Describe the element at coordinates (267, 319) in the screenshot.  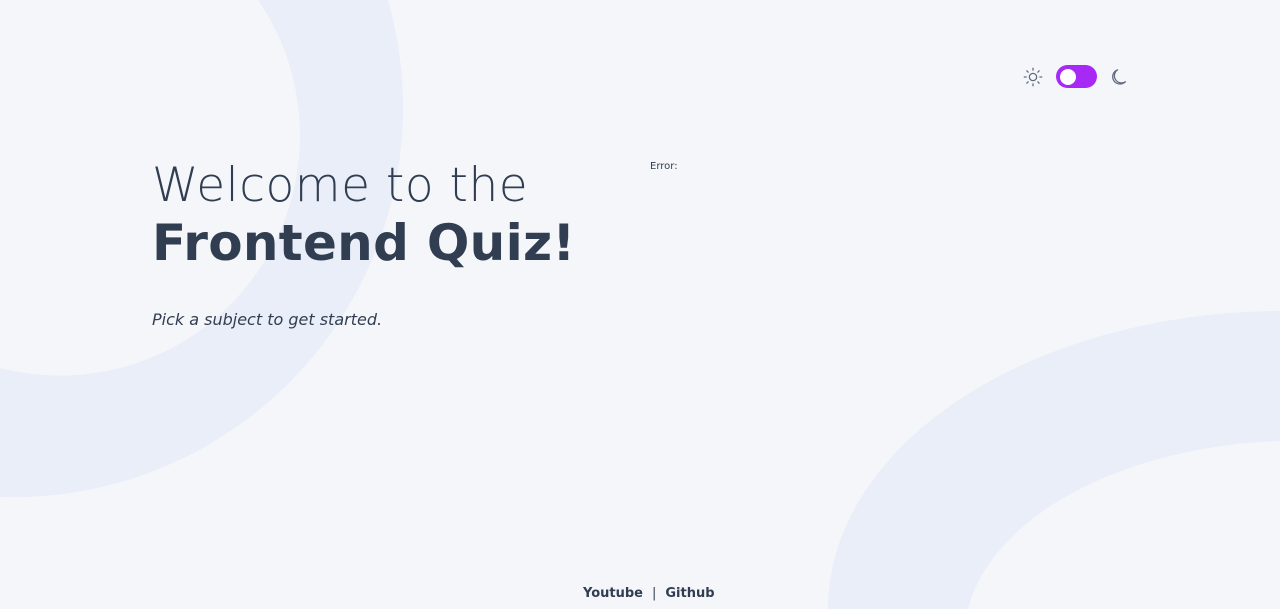
I see `subtitle: Pick a subject to get started.` at that location.